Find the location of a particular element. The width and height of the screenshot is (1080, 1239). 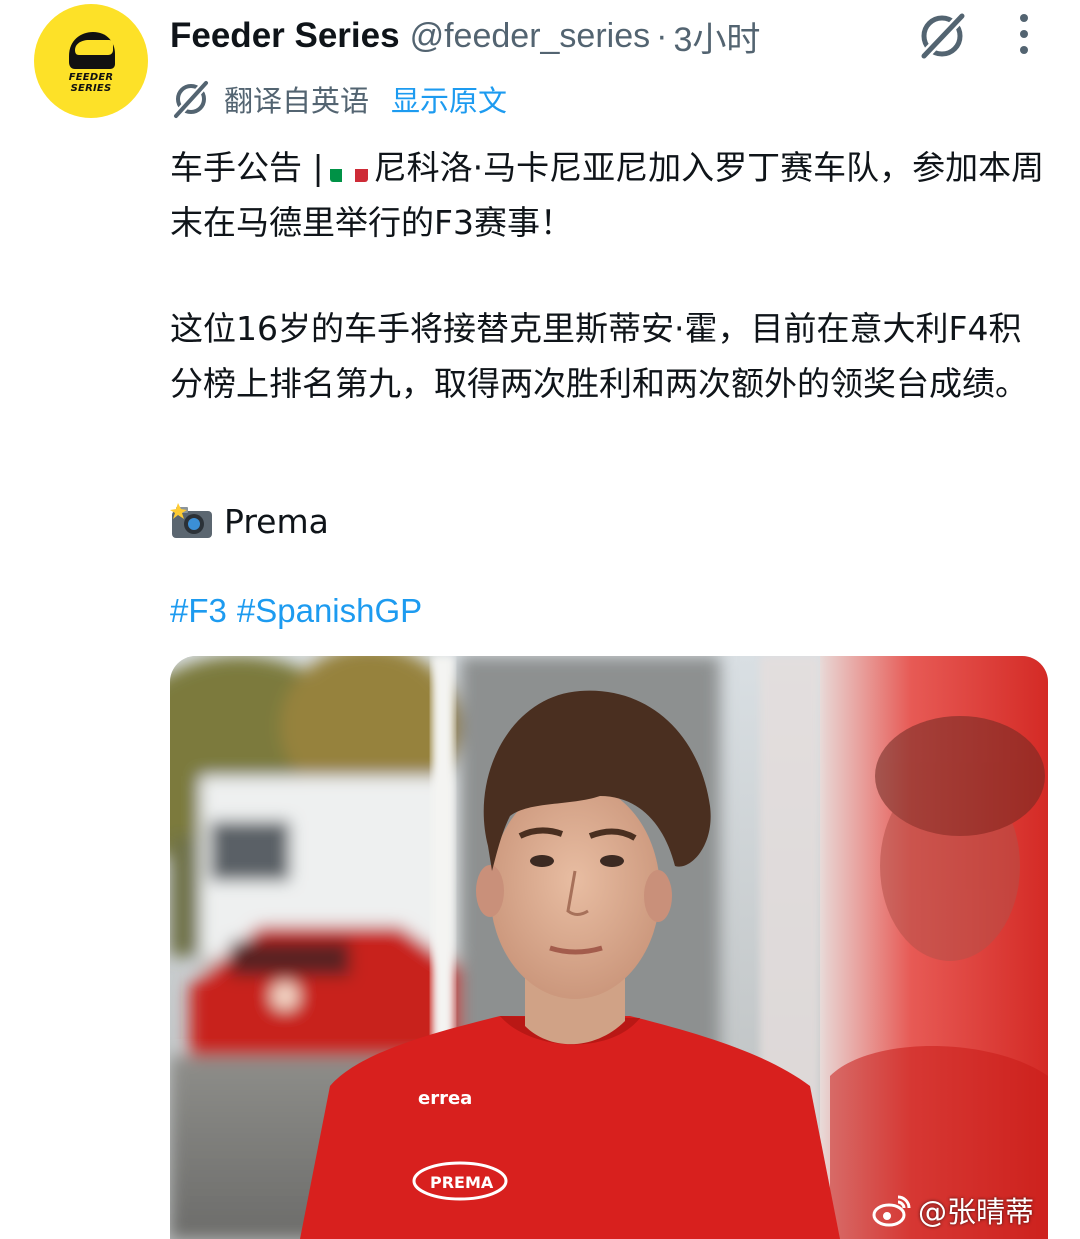

post-header: Feeder Series @feeder_series · 3小时 is located at coordinates (465, 36).